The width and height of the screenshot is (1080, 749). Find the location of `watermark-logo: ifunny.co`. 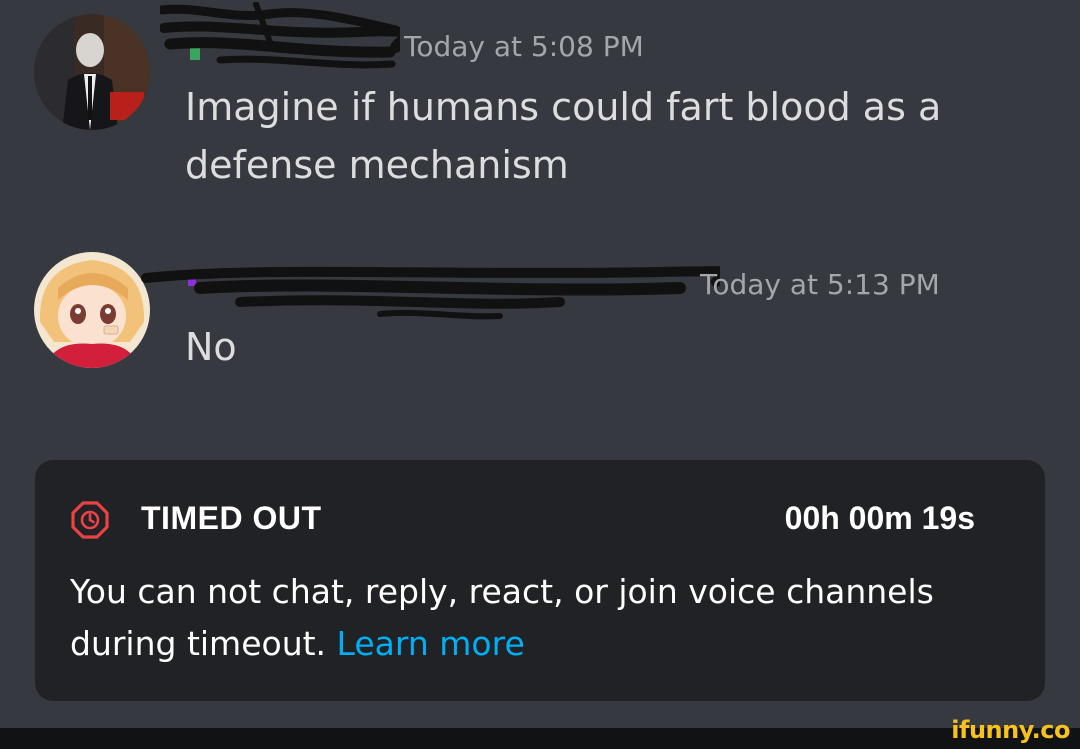

watermark-logo: ifunny.co is located at coordinates (1010, 730).